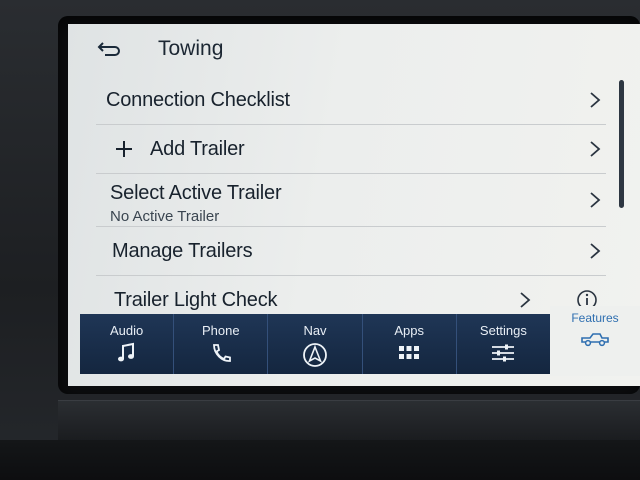 The width and height of the screenshot is (640, 480). I want to click on nav-apps: Apps, so click(410, 344).